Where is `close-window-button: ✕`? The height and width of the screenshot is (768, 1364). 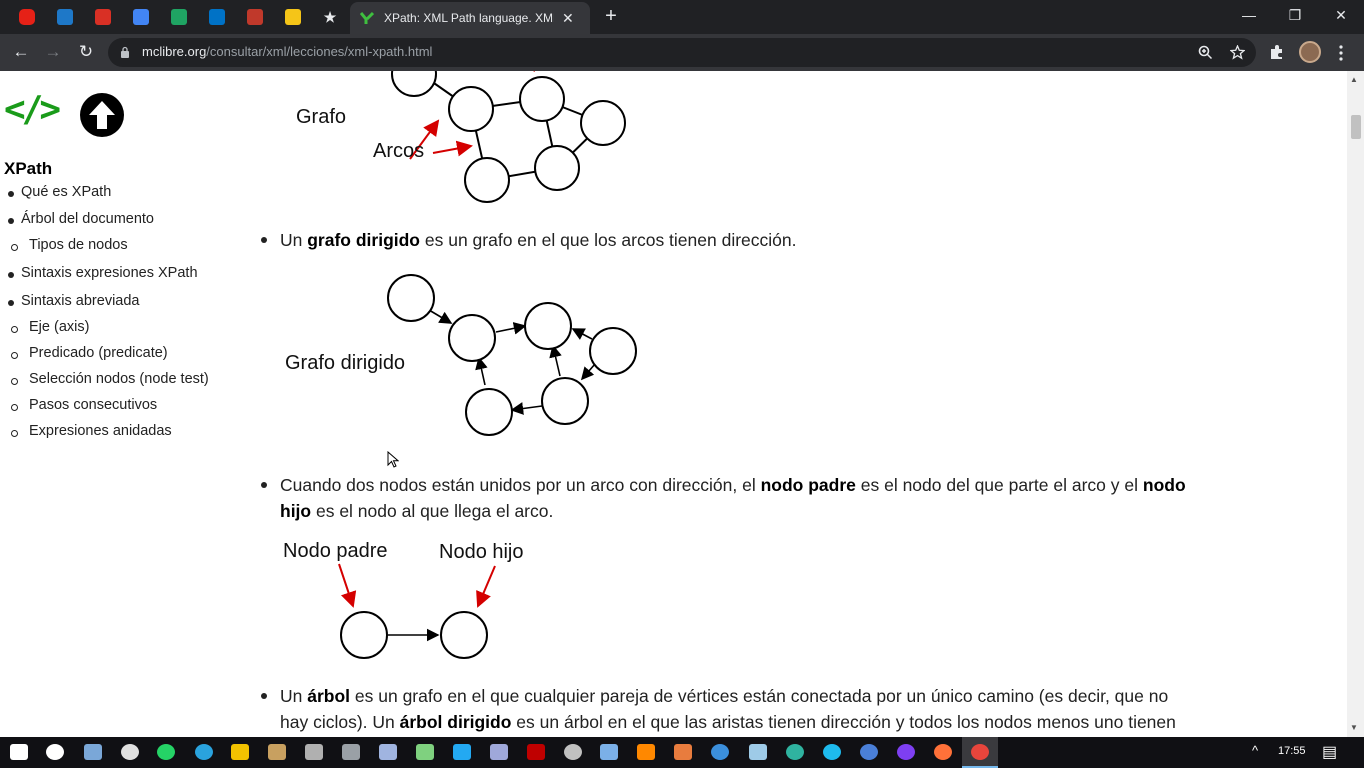
close-window-button: ✕ is located at coordinates (1341, 16).